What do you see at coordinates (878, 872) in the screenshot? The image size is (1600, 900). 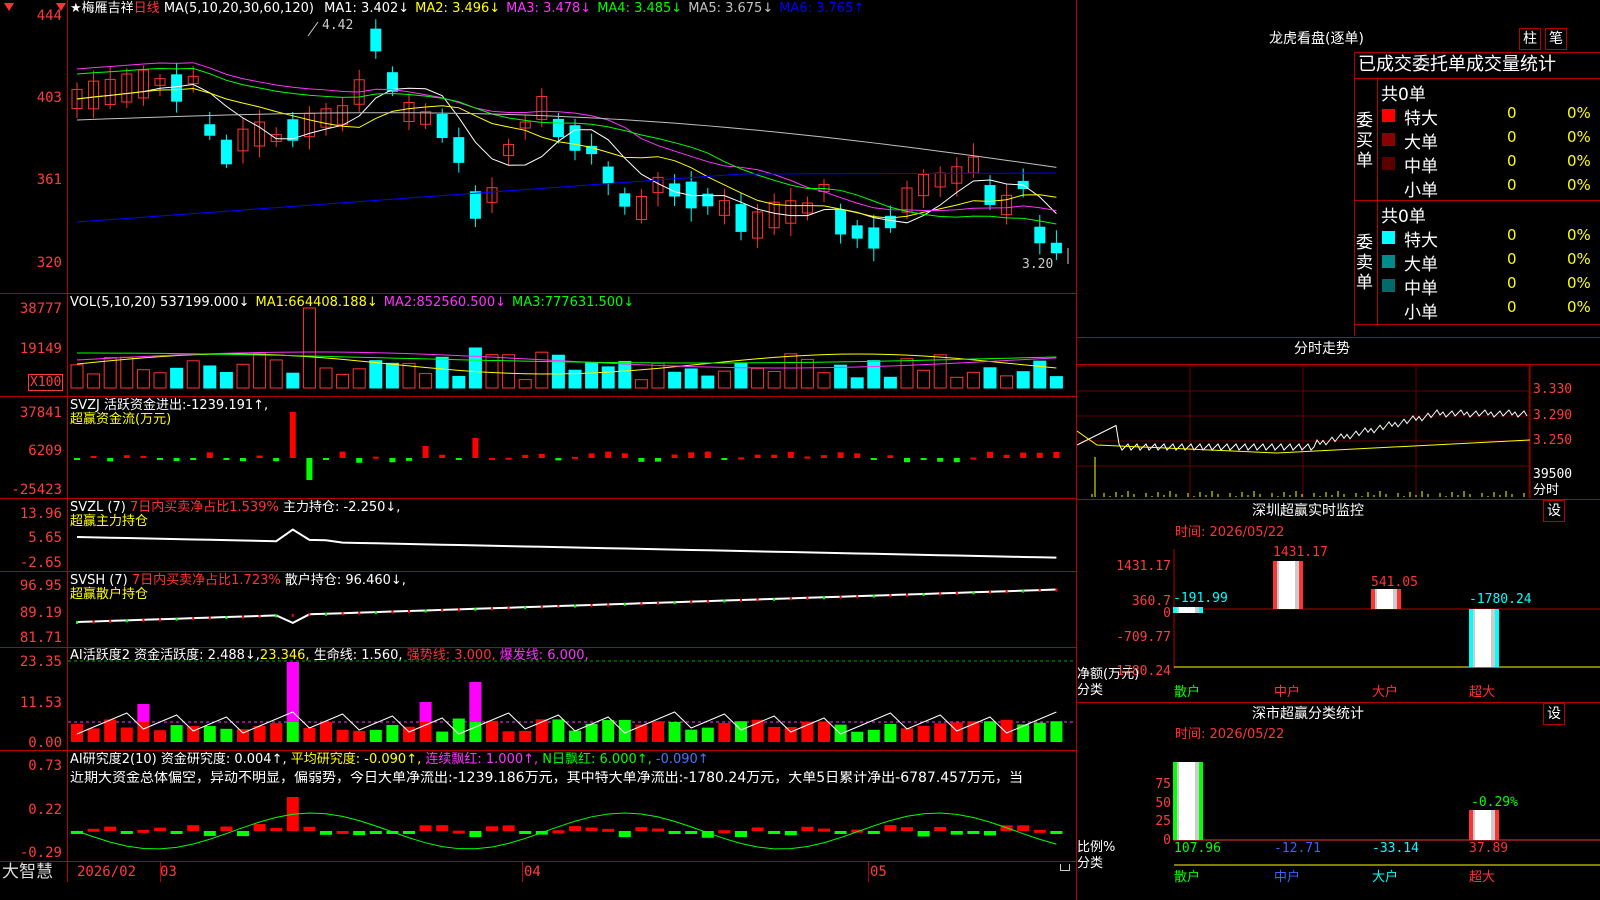 I see `date-label: 05` at bounding box center [878, 872].